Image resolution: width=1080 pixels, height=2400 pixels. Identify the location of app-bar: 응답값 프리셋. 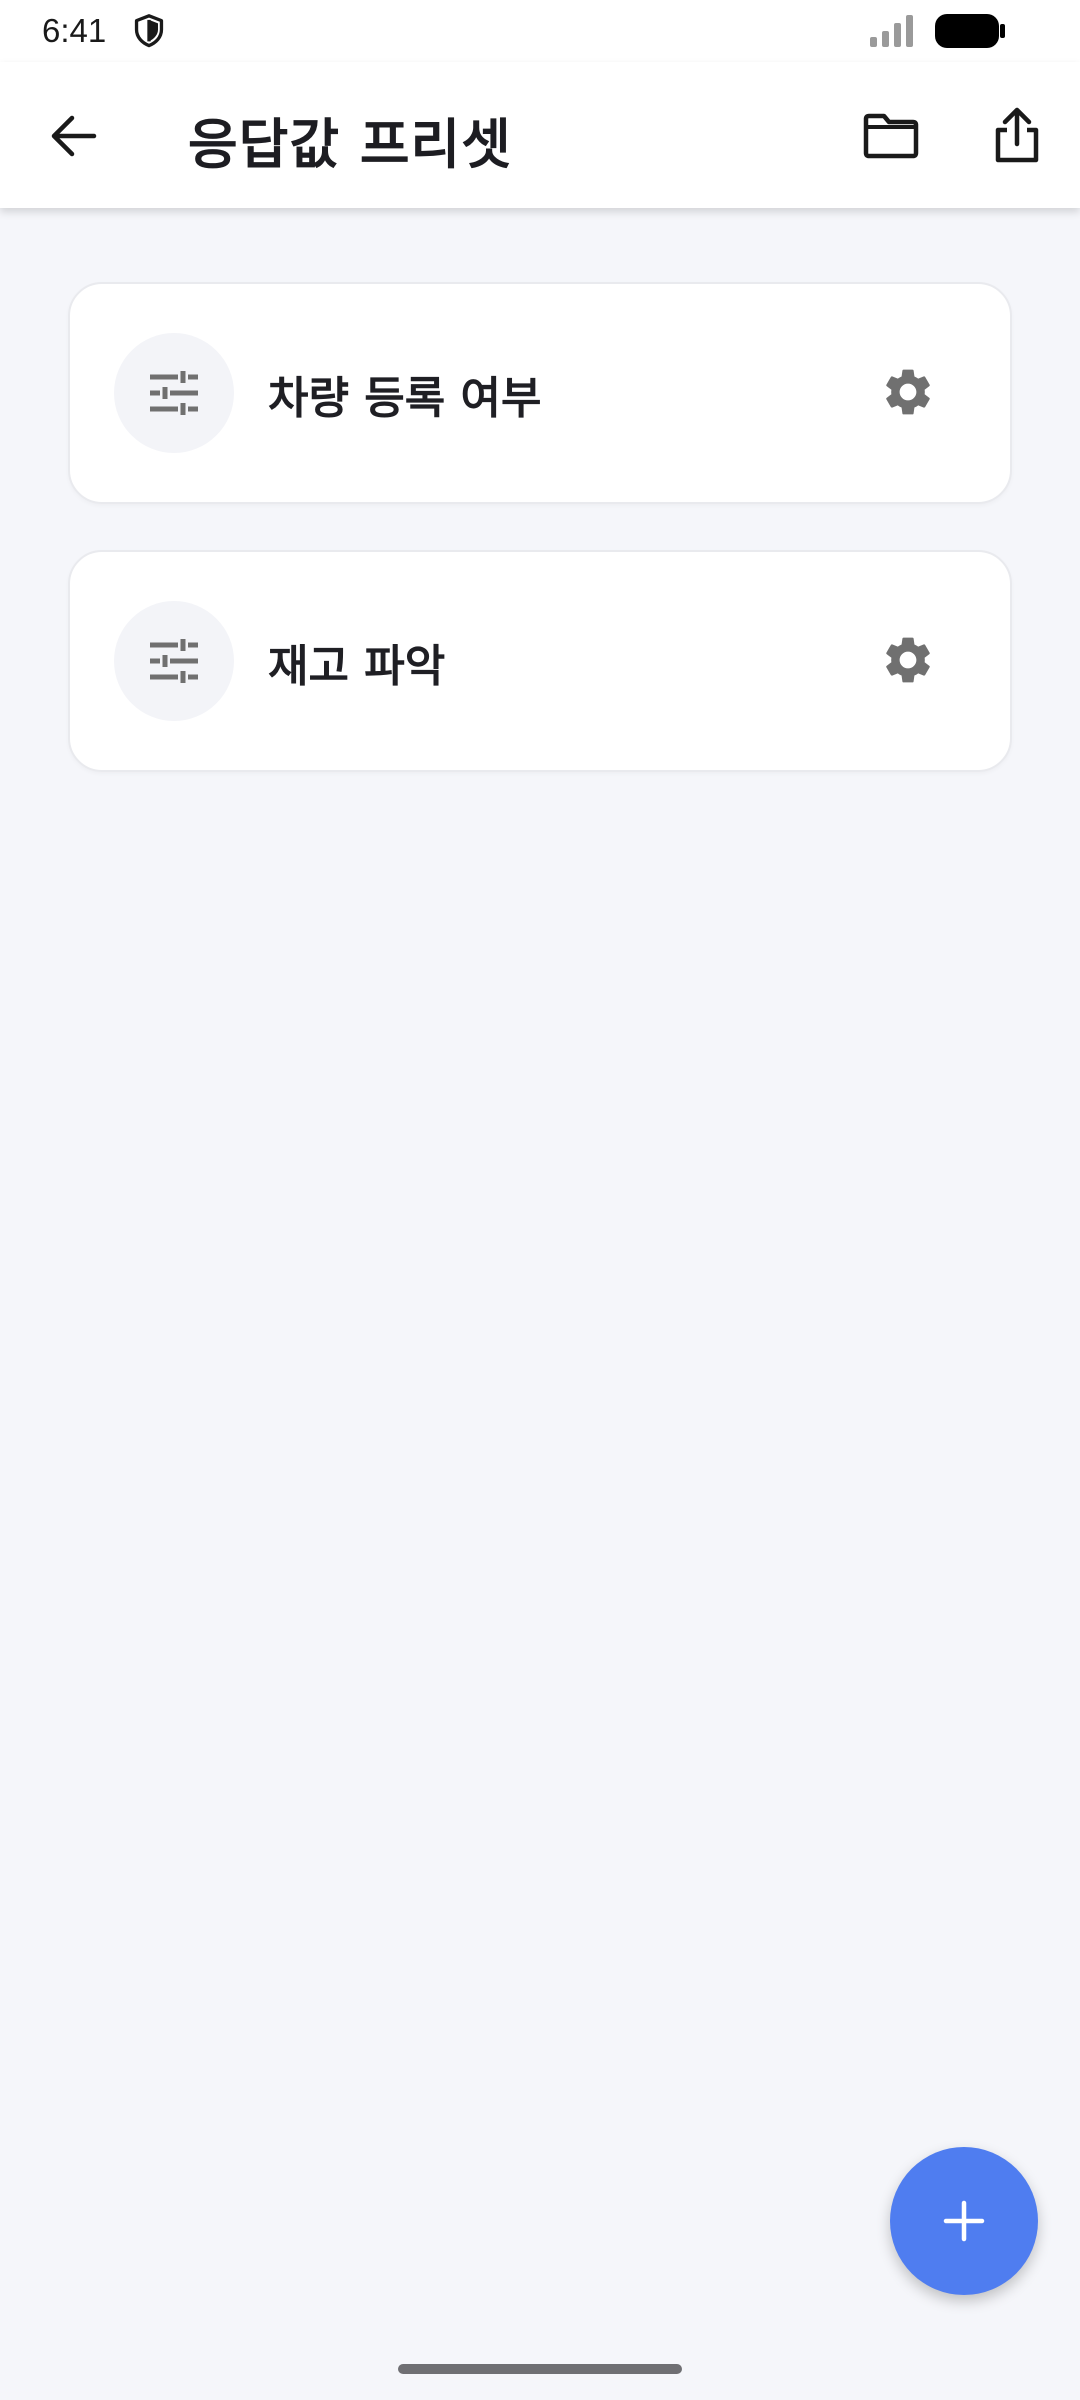
(540, 135).